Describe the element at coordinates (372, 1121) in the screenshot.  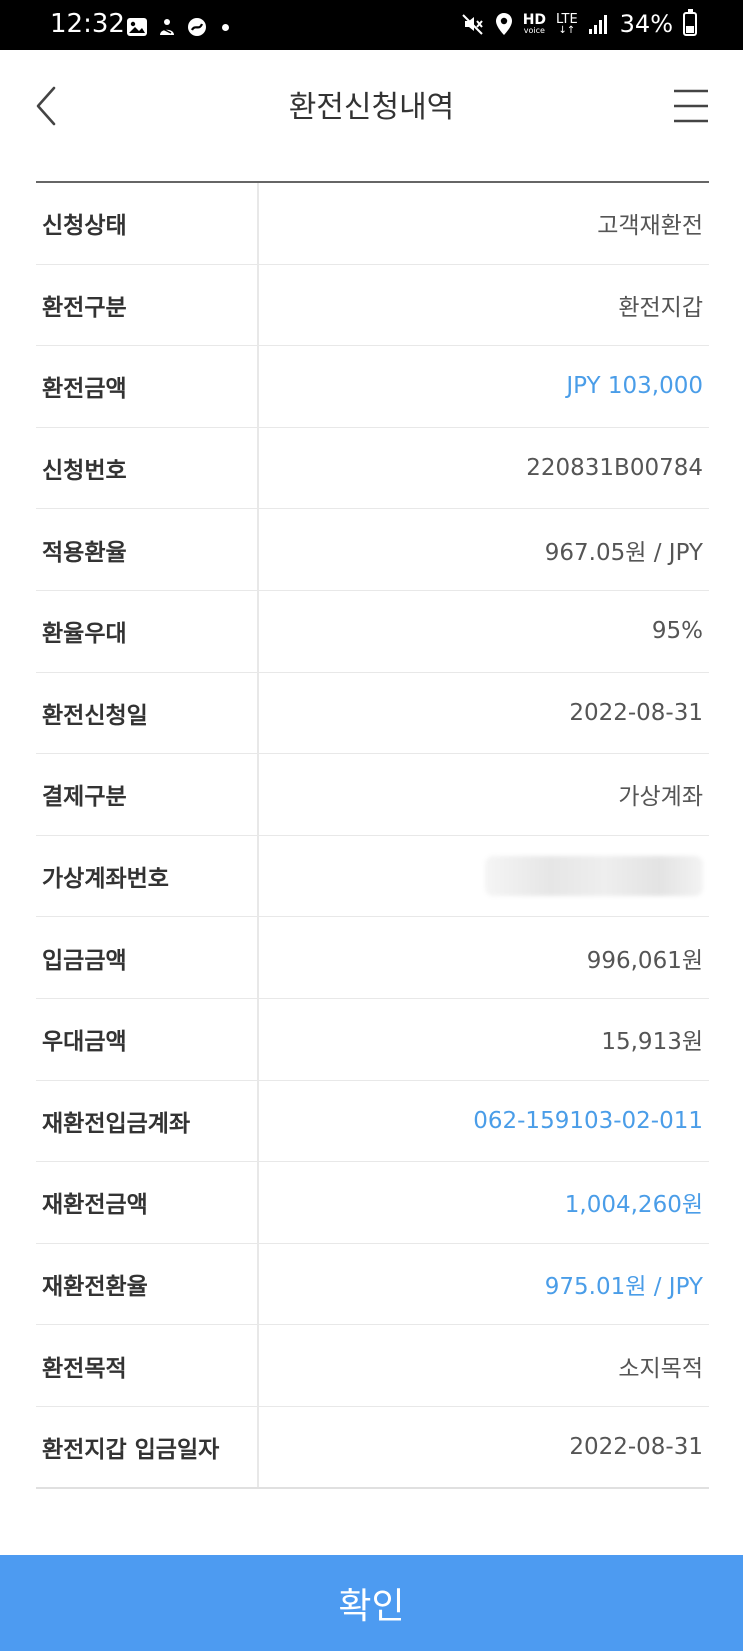
I see `row-reexchange-account: 재환전입금계좌 062-159103-02-011` at that location.